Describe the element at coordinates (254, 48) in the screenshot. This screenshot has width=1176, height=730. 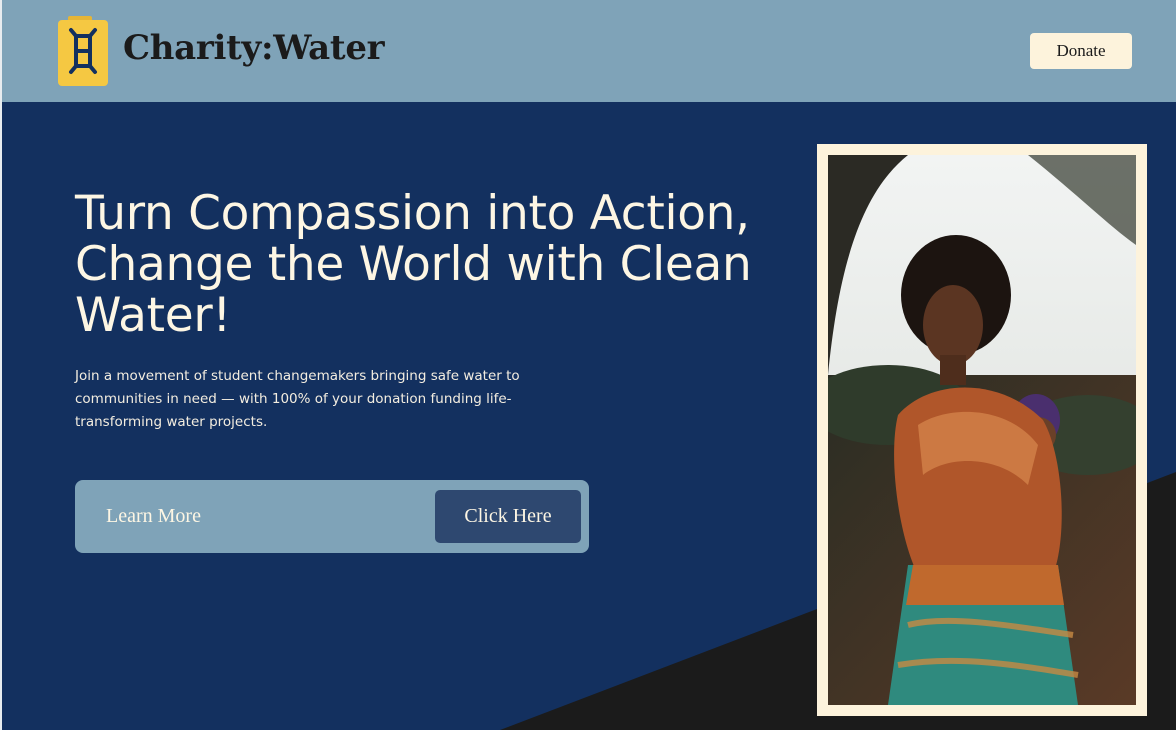
I see `brand-name: Charity:Water` at that location.